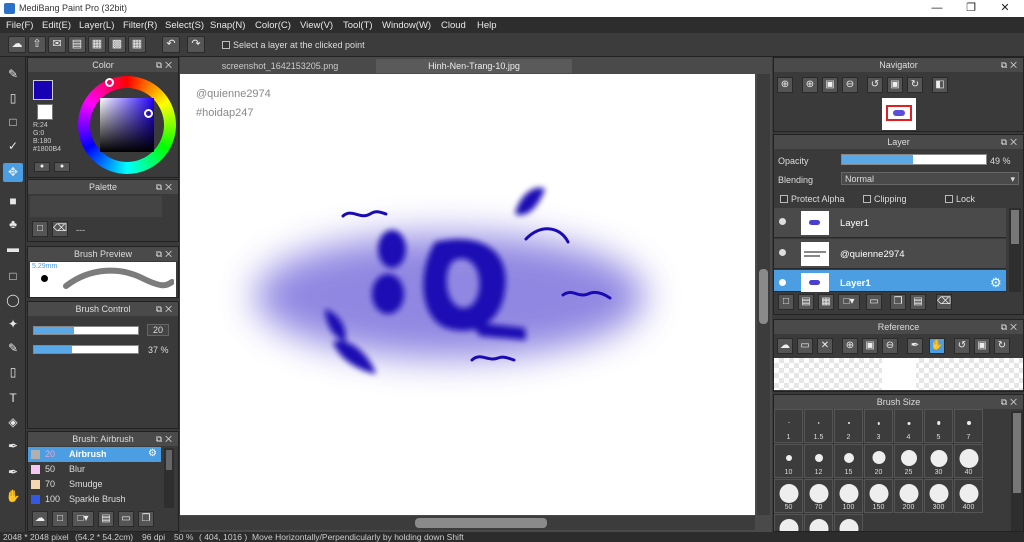 The width and height of the screenshot is (1024, 542). I want to click on layer-row: Layer1, so click(890, 223).